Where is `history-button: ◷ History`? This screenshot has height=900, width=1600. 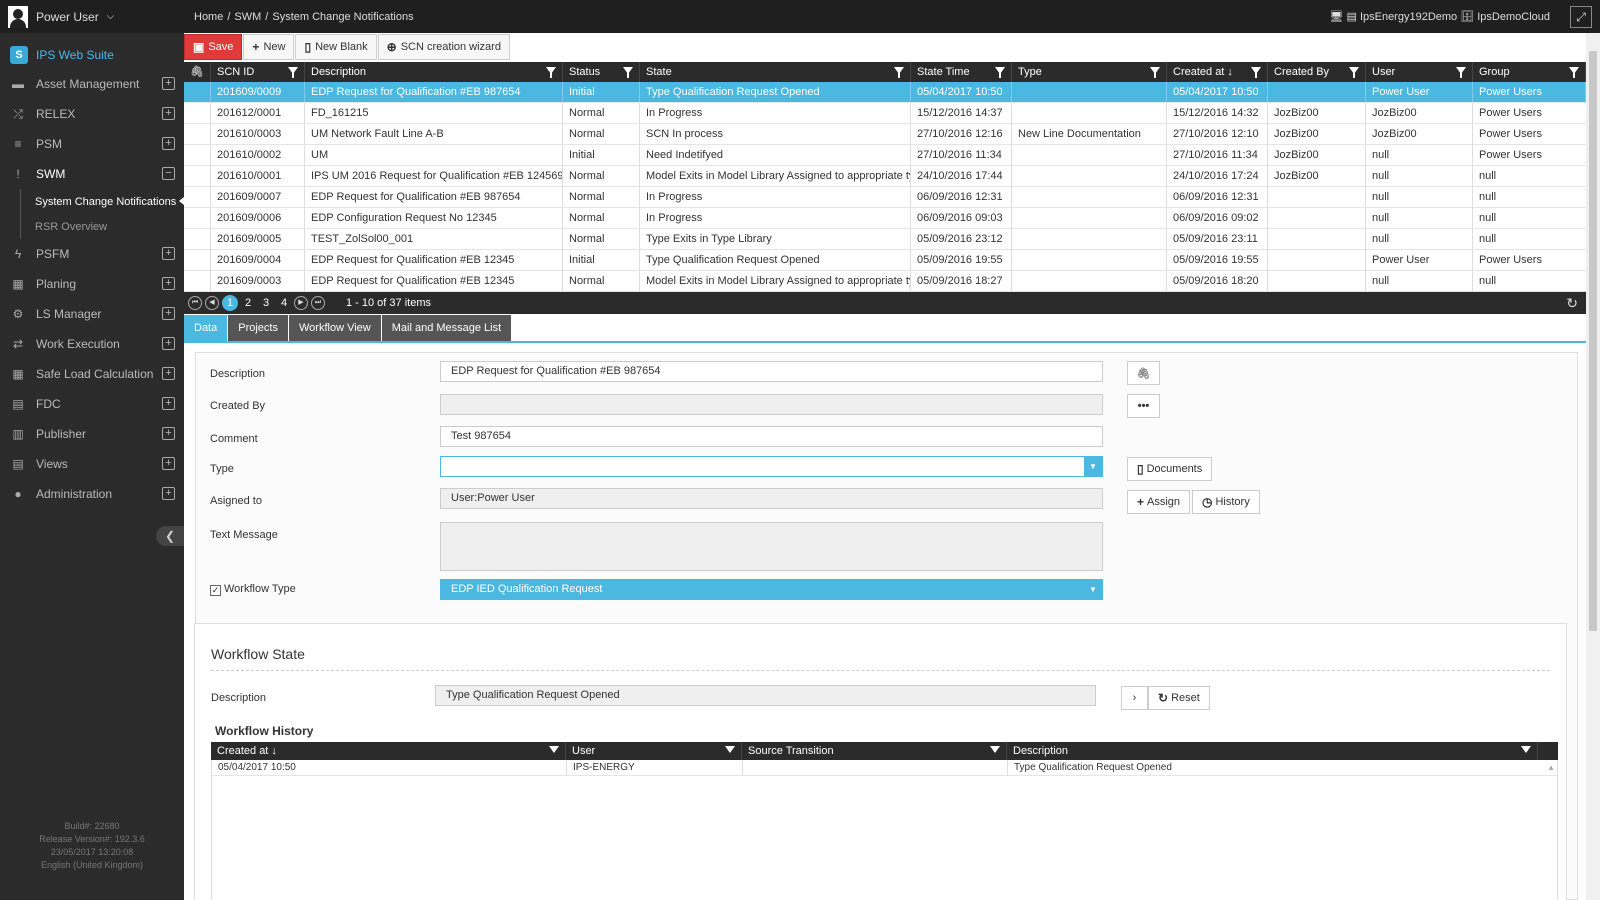
history-button: ◷ History is located at coordinates (1226, 502).